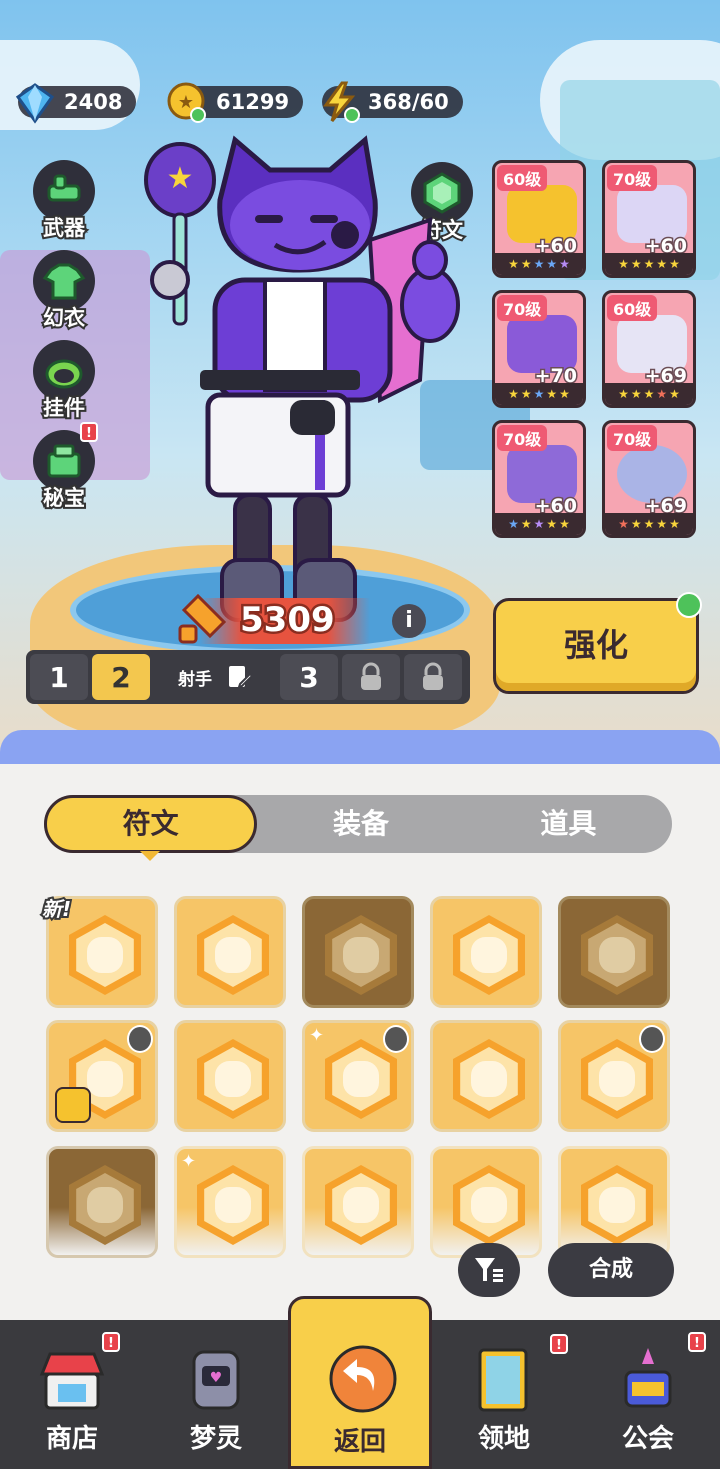  I want to click on equipment-slot-shoes: 70级 +60 ★ ★ ★ ★ ★, so click(539, 479).